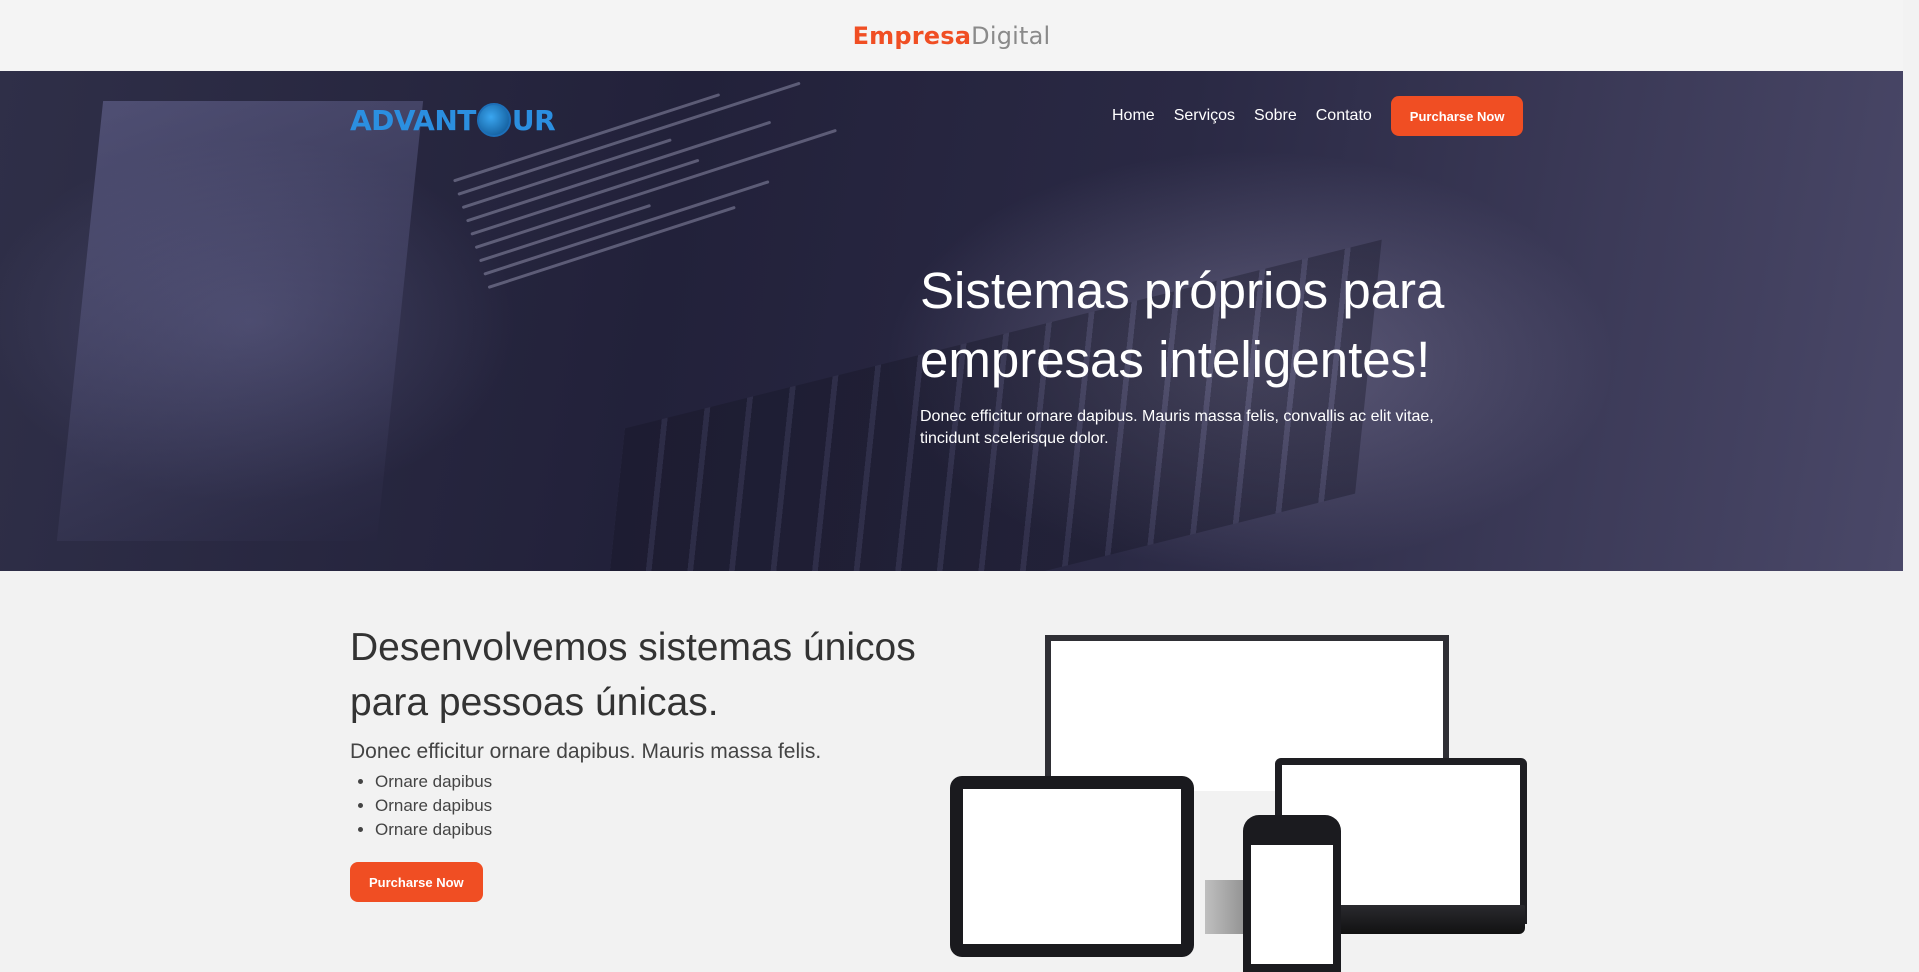 Image resolution: width=1919 pixels, height=972 pixels. I want to click on nav-contato: Contato, so click(1344, 116).